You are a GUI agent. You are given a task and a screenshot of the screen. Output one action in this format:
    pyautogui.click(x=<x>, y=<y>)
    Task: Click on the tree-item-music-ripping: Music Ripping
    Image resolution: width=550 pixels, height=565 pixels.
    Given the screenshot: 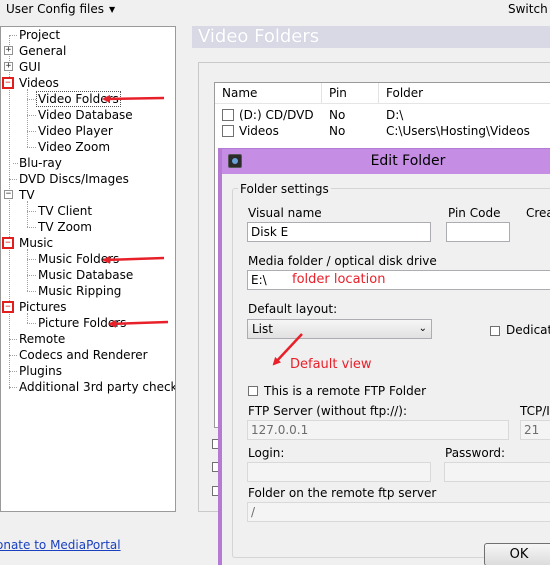 What is the action you would take?
    pyautogui.click(x=79, y=291)
    